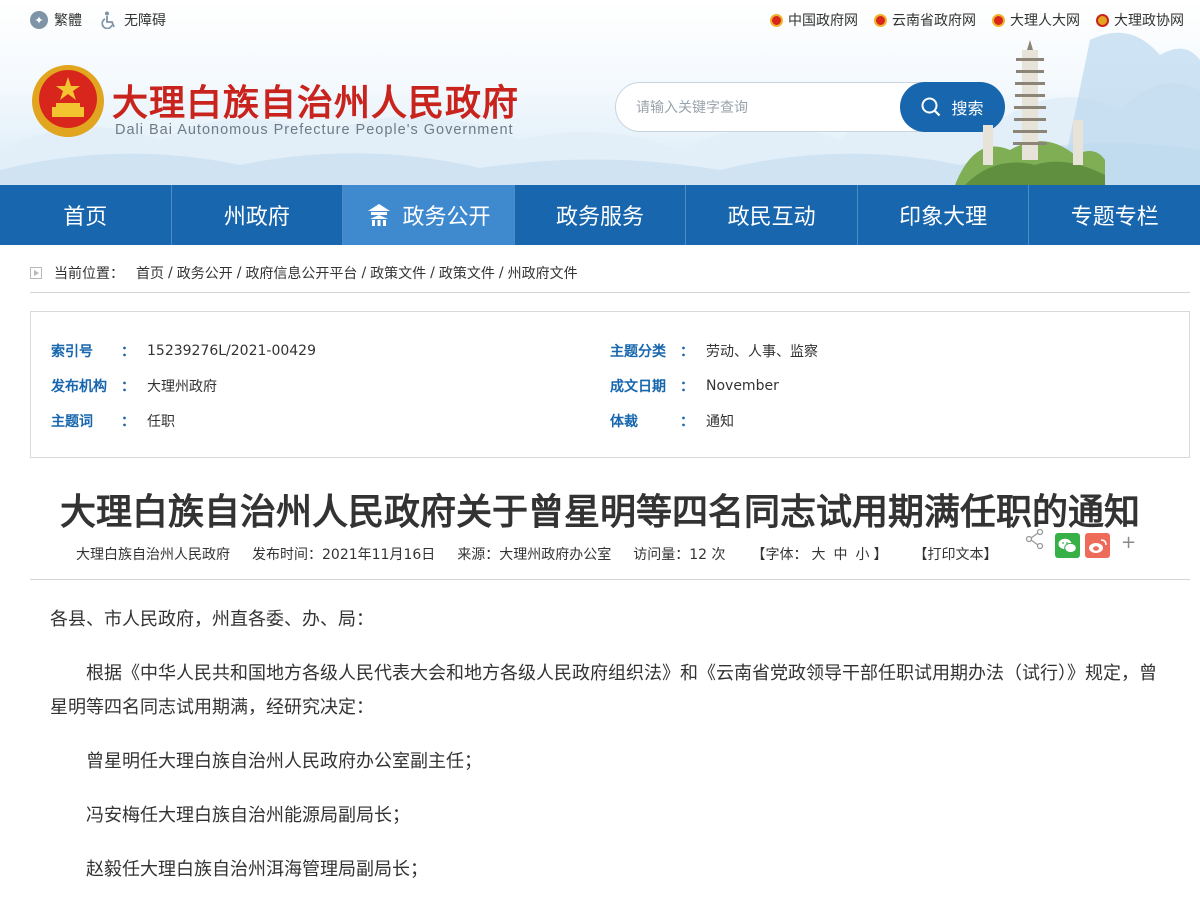  I want to click on pavilion-icon, so click(379, 215).